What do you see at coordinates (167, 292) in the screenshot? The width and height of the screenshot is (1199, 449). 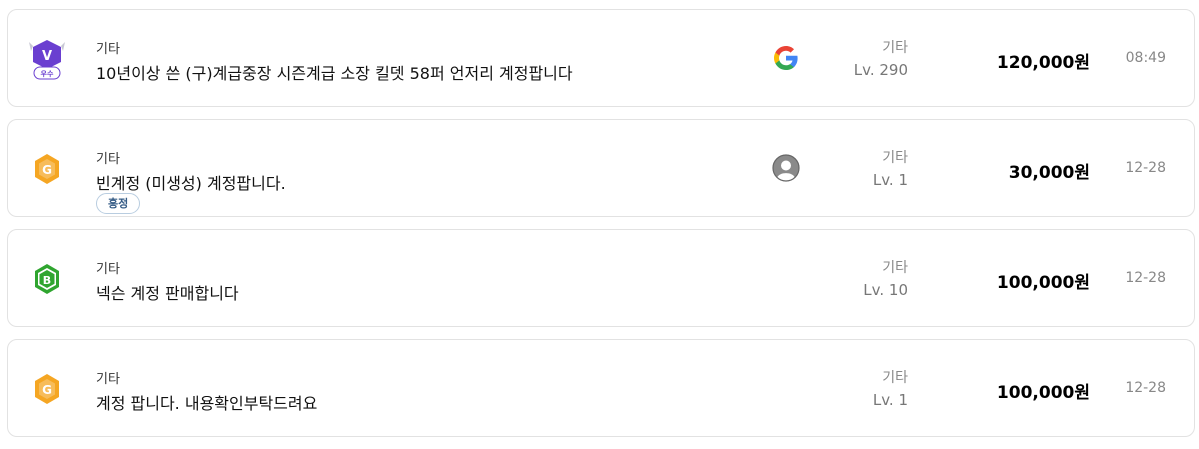 I see `listing-title: 넥슨 계정 판매합니다` at bounding box center [167, 292].